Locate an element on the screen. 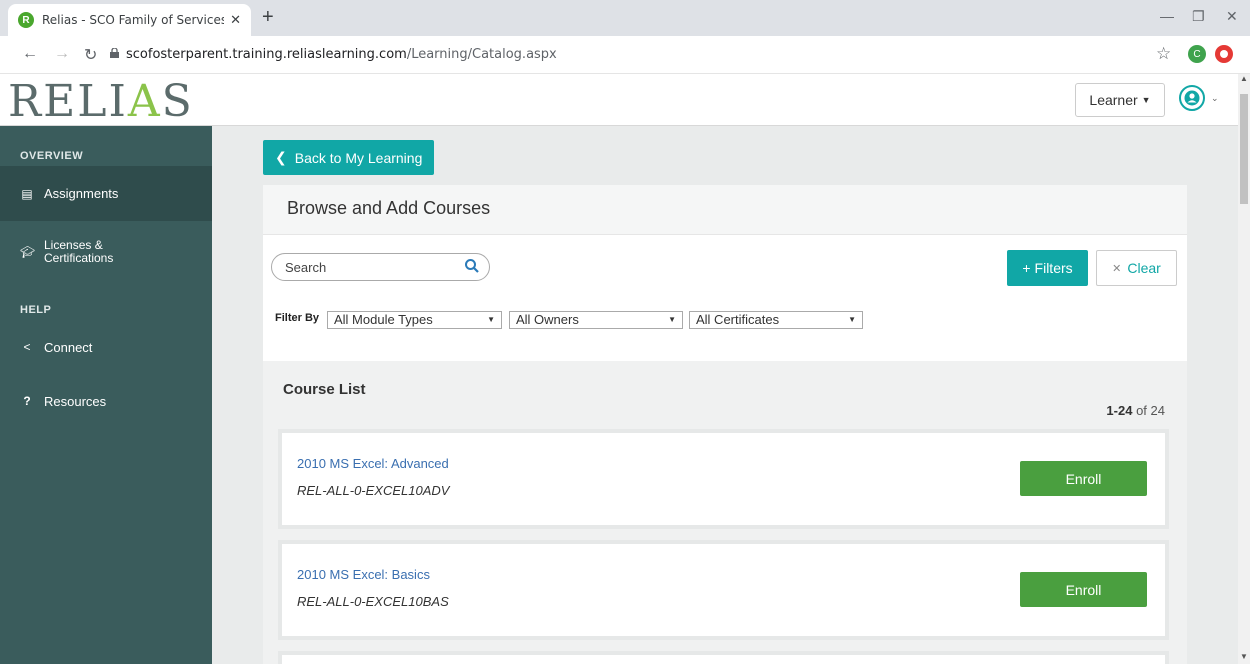  sidebar-item-assignments: ▤ Assignments is located at coordinates (106, 193).